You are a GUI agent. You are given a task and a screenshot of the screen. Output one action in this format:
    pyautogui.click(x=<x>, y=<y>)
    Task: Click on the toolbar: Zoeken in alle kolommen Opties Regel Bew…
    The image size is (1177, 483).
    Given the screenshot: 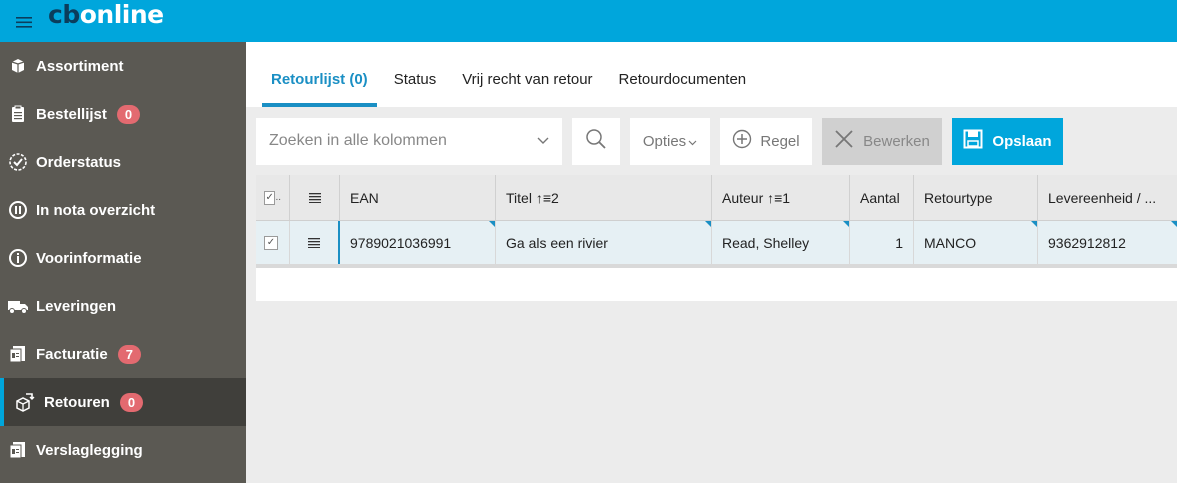 What is the action you would take?
    pyautogui.click(x=659, y=141)
    